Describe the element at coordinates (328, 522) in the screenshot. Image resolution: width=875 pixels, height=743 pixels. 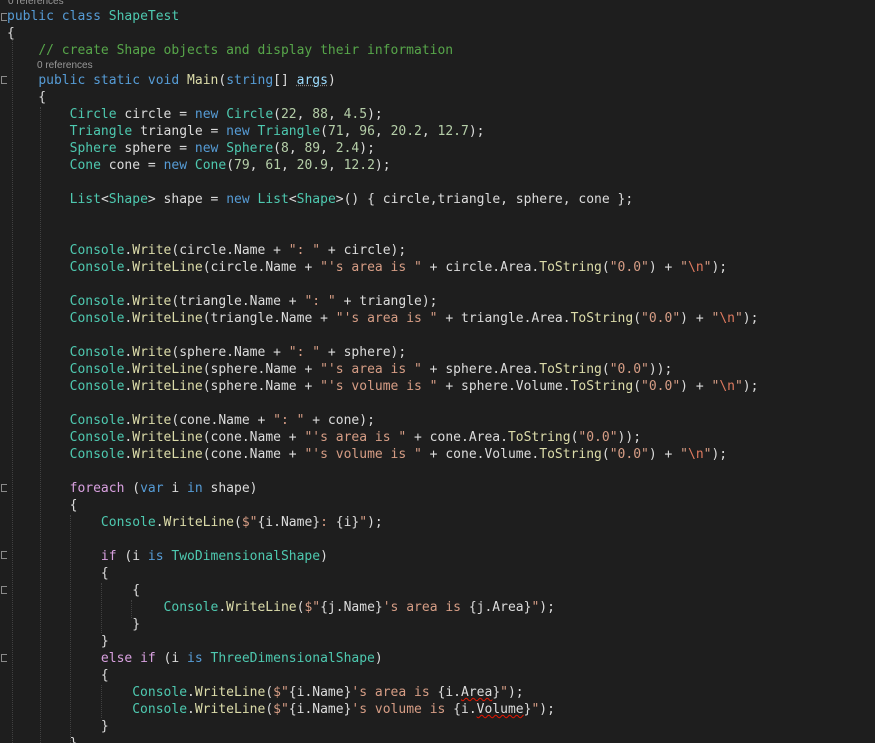
I see `code-token: :` at that location.